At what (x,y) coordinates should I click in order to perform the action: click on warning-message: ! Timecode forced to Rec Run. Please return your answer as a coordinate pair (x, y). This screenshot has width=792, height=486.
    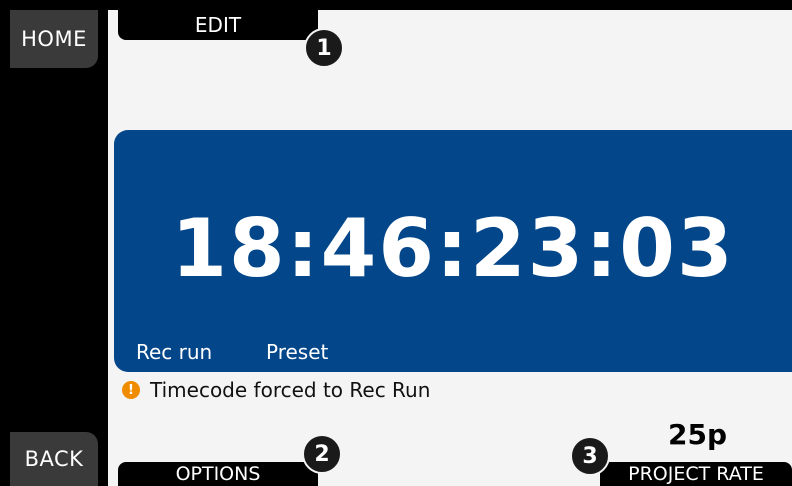
    Looking at the image, I should click on (276, 390).